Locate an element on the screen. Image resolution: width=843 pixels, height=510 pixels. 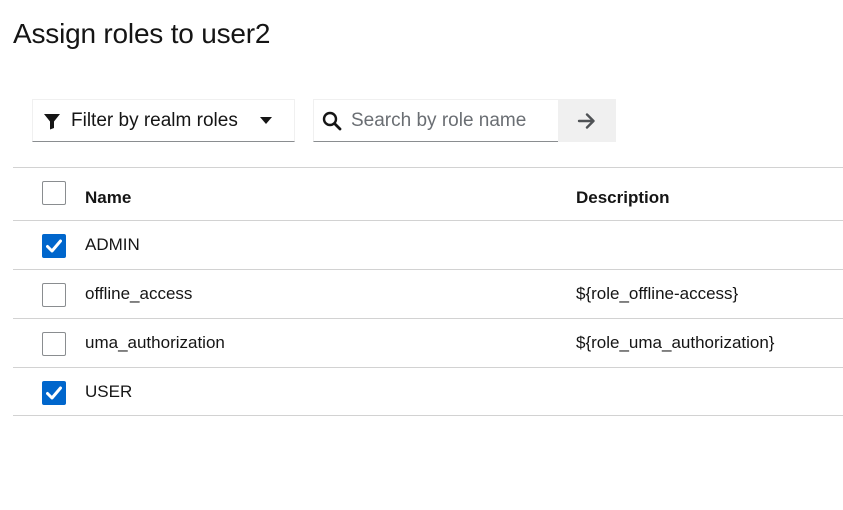
page-title: Assign roles to user2 is located at coordinates (142, 33).